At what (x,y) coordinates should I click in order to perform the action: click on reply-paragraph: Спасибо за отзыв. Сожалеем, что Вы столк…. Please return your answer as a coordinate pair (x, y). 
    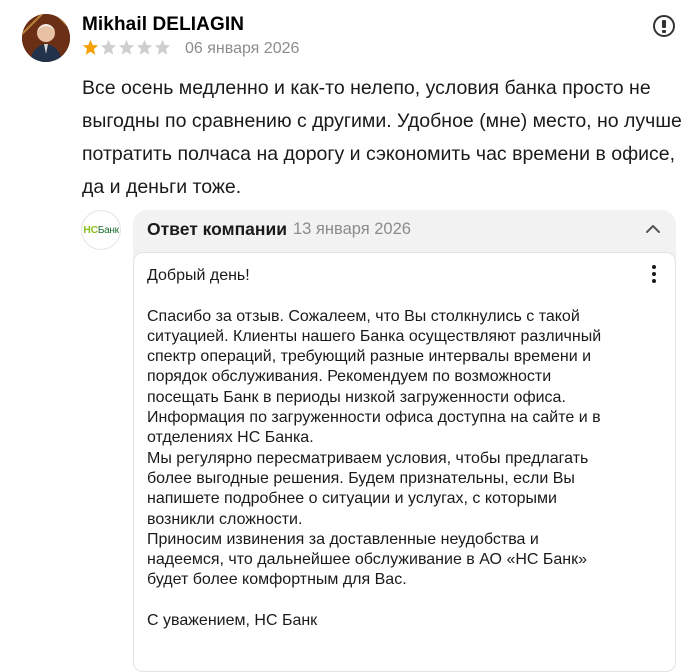
    Looking at the image, I should click on (374, 377).